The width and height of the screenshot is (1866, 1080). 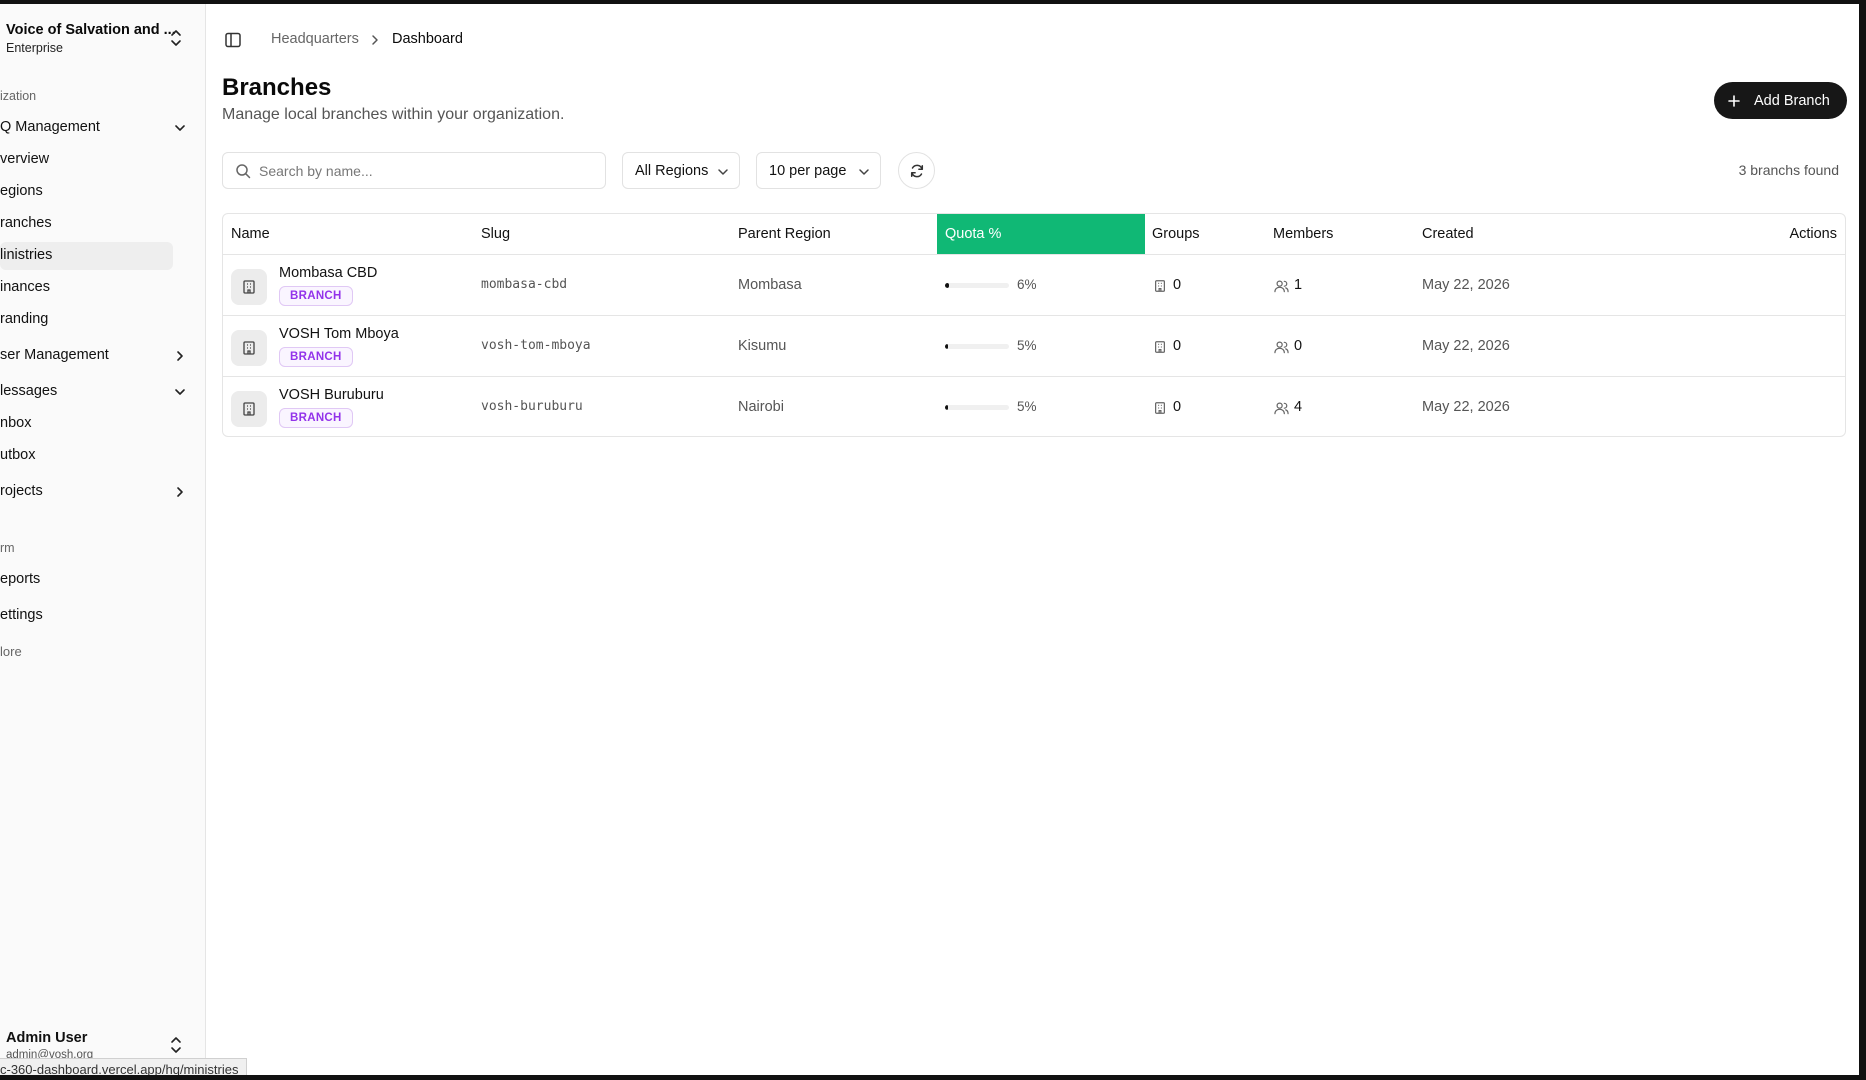 I want to click on sidebar-item-projects: rojects, so click(x=21, y=491).